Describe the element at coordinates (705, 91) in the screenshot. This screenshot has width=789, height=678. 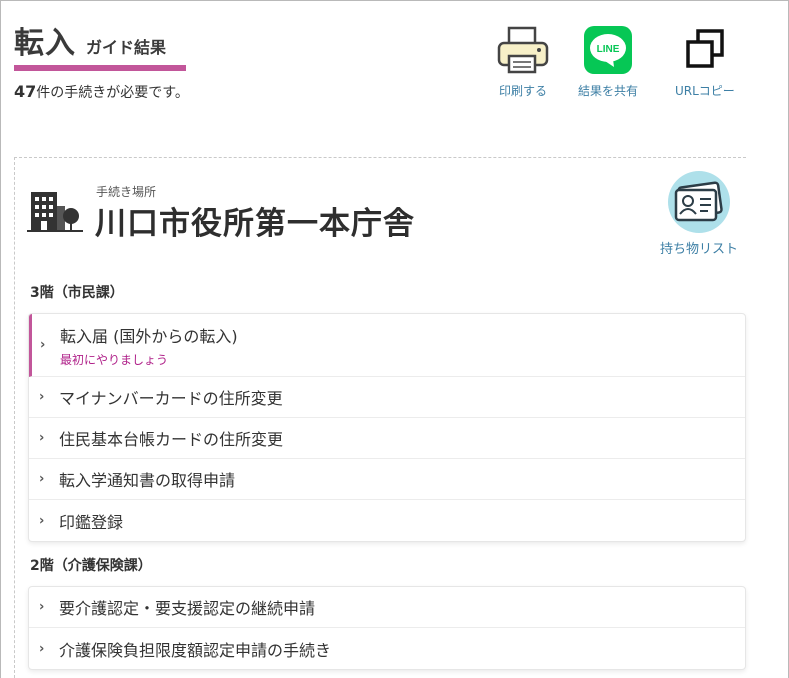
I see `url-copy-label: URLコピー` at that location.